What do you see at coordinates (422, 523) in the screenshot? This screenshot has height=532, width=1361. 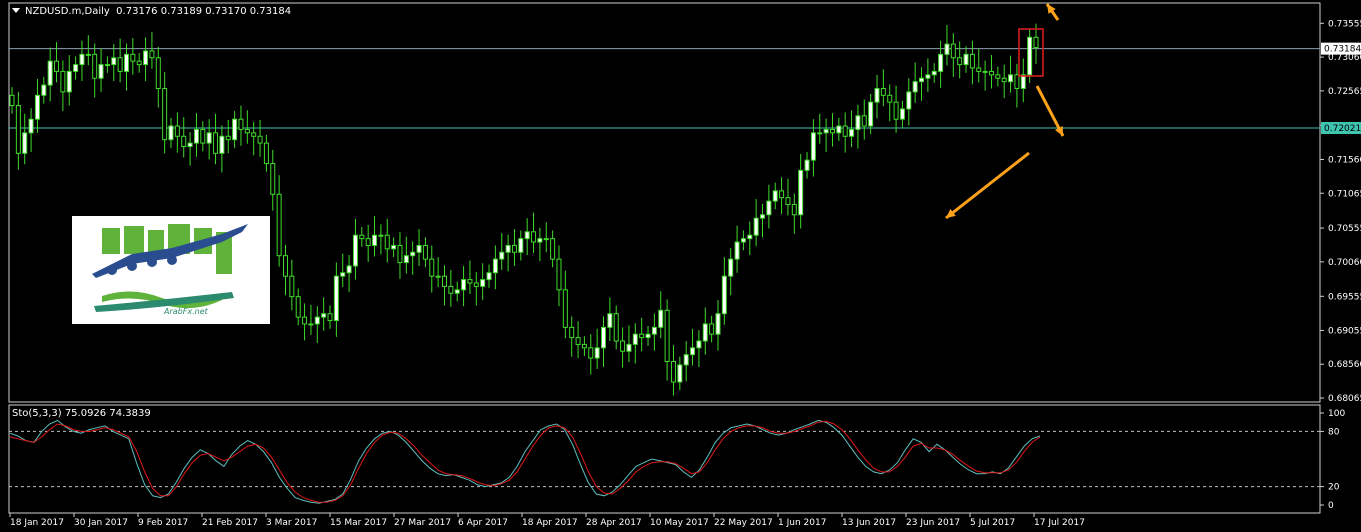 I see `x-tick-label: 27 Mar 2017` at bounding box center [422, 523].